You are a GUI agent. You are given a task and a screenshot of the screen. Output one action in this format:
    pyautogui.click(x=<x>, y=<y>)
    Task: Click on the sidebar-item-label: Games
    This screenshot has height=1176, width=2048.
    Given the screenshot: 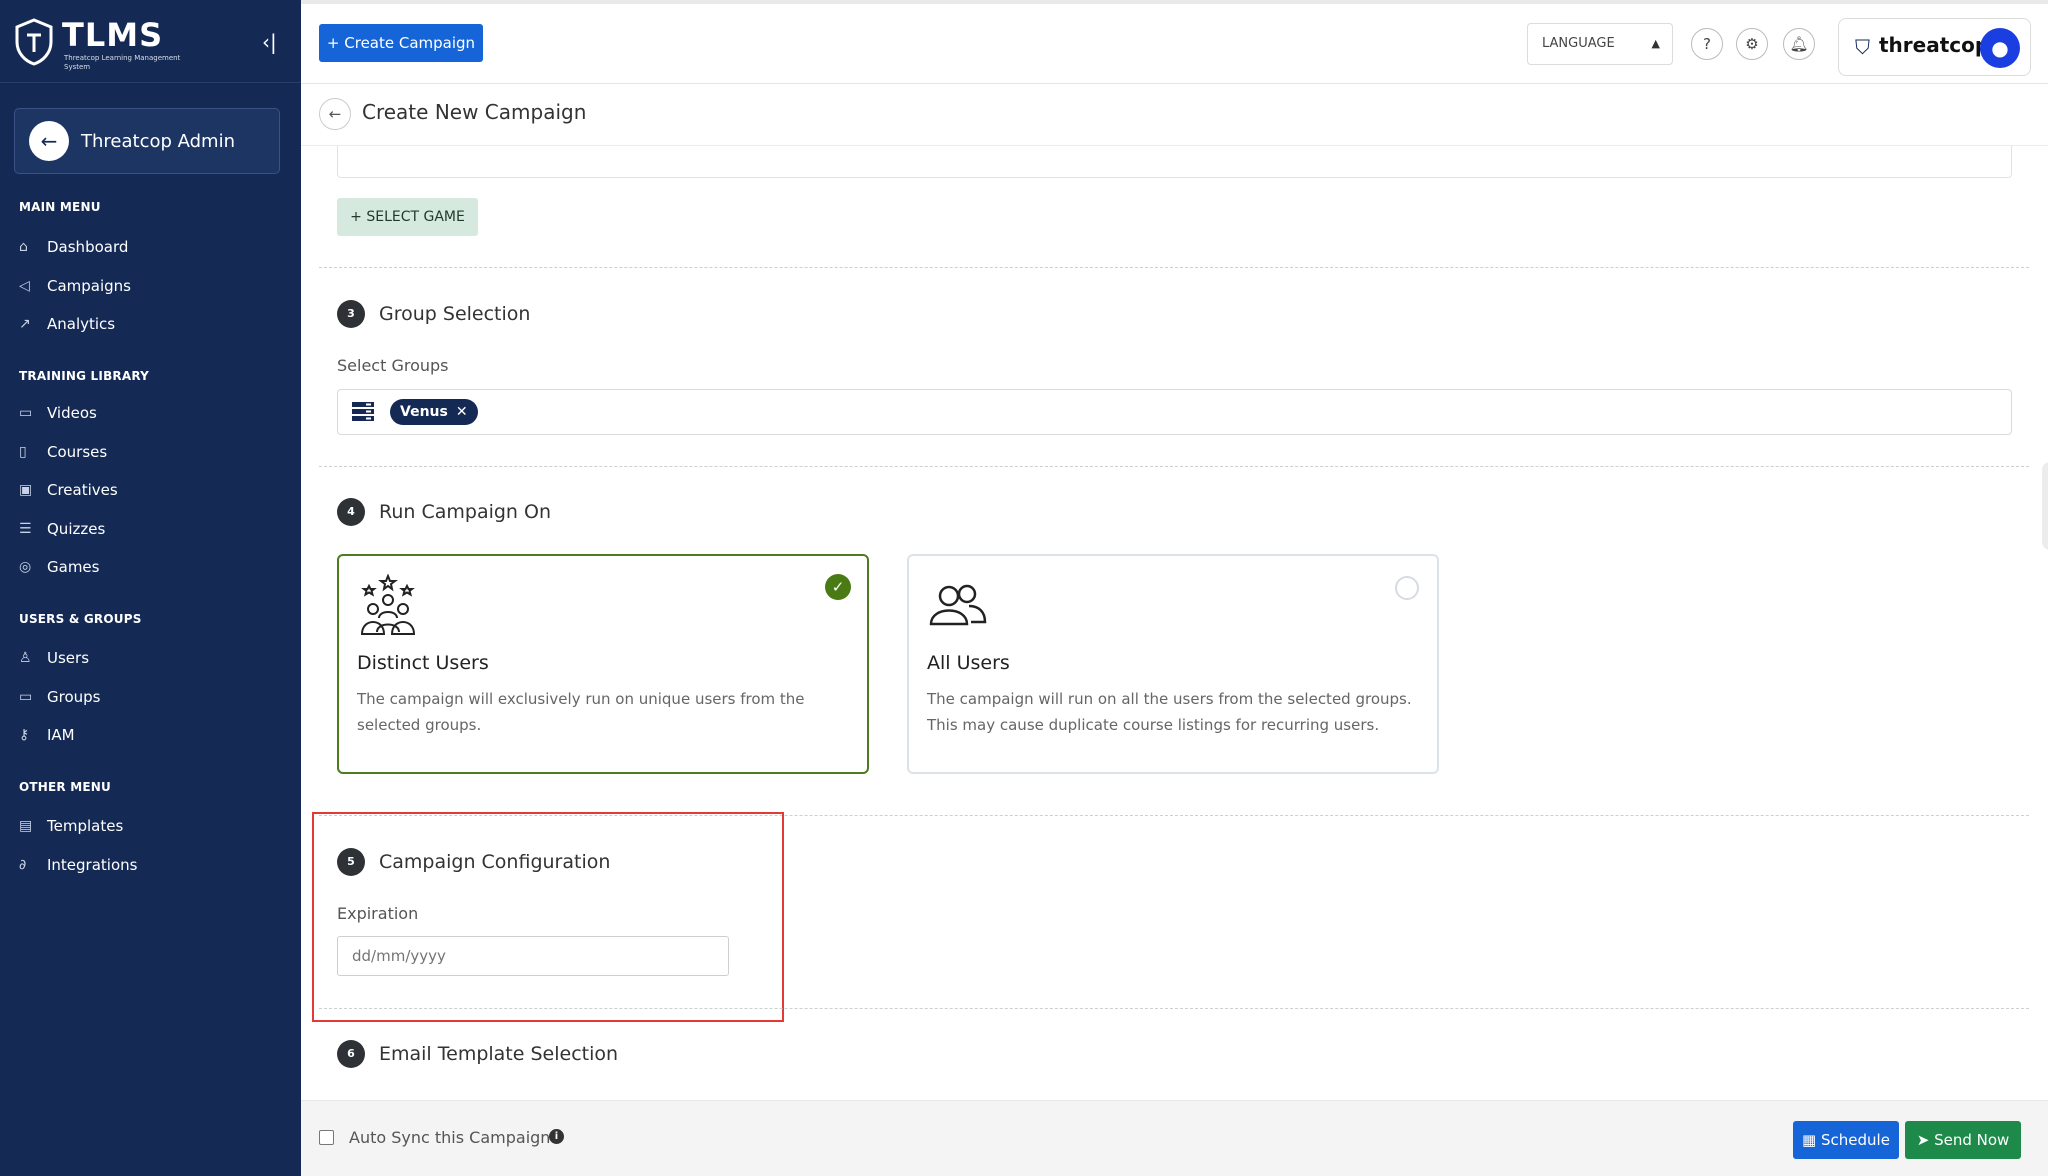 What is the action you would take?
    pyautogui.click(x=73, y=567)
    